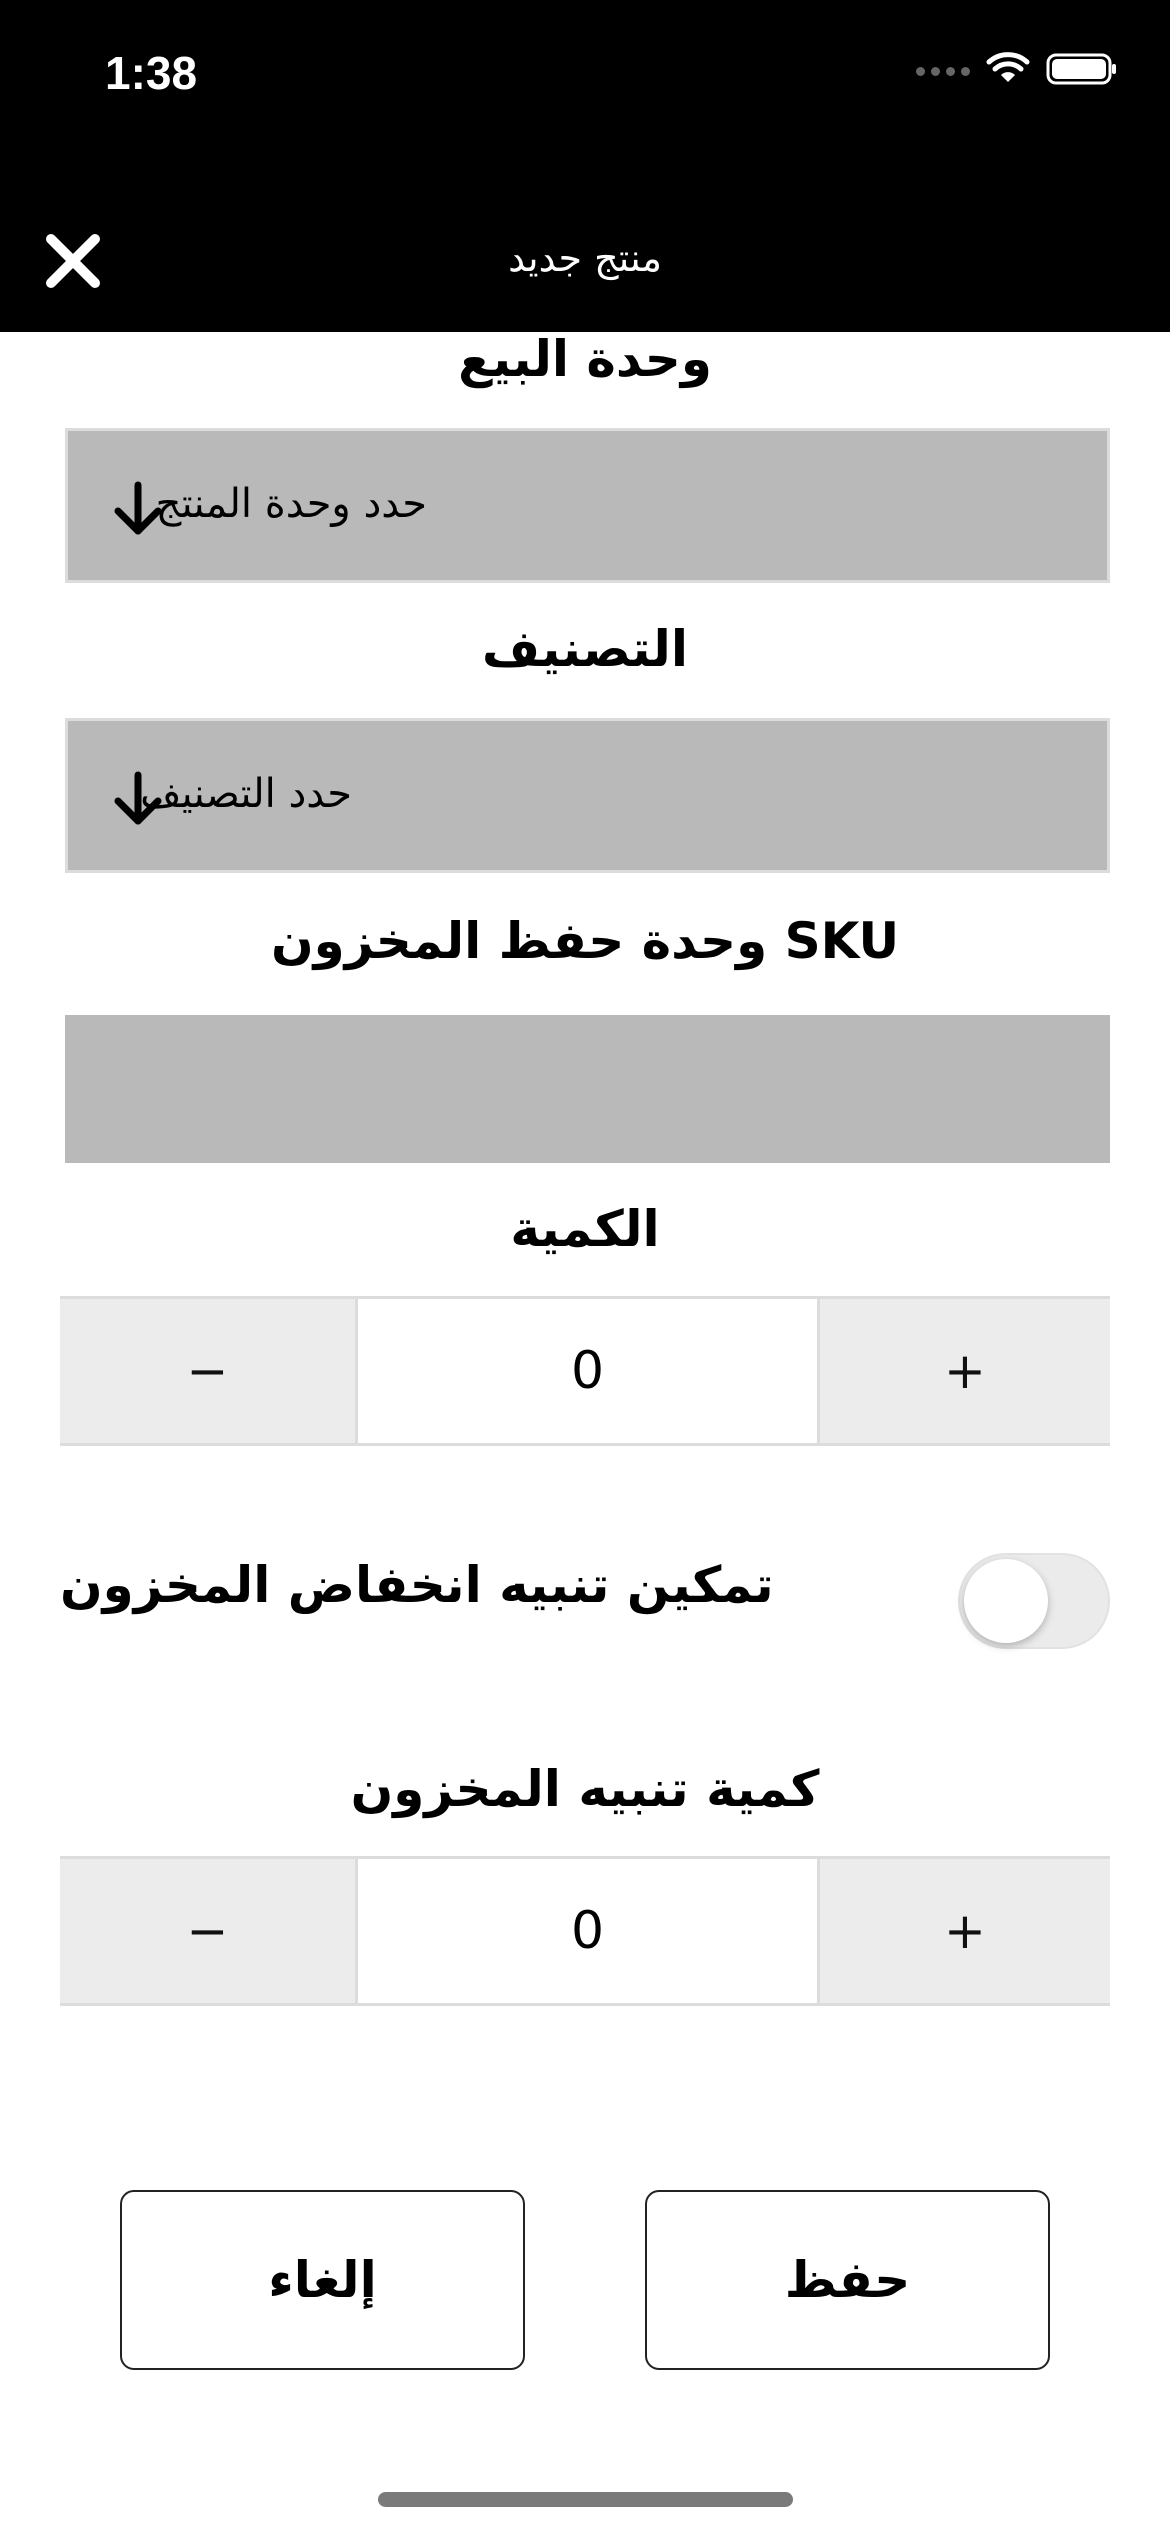  Describe the element at coordinates (587, 1931) in the screenshot. I see `alert-quantity-value: 0` at that location.